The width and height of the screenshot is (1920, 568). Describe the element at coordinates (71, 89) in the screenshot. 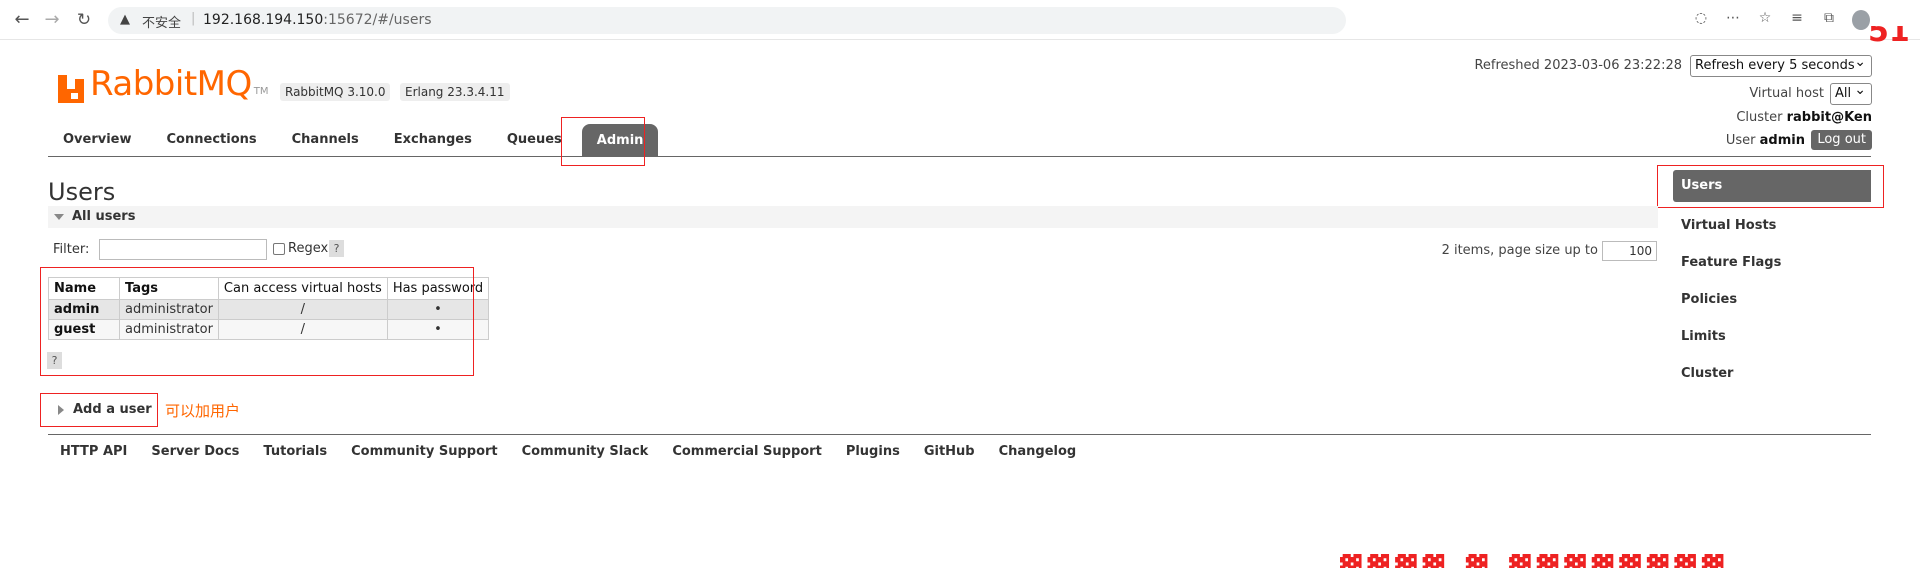

I see `rabbitmq-logo-icon` at that location.